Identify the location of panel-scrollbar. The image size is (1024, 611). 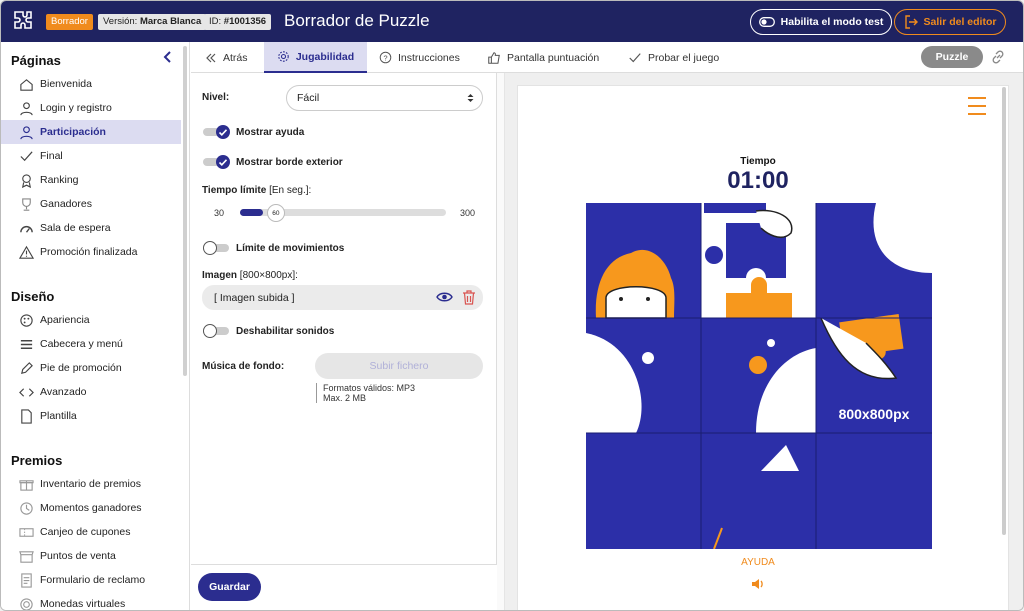
(501, 341).